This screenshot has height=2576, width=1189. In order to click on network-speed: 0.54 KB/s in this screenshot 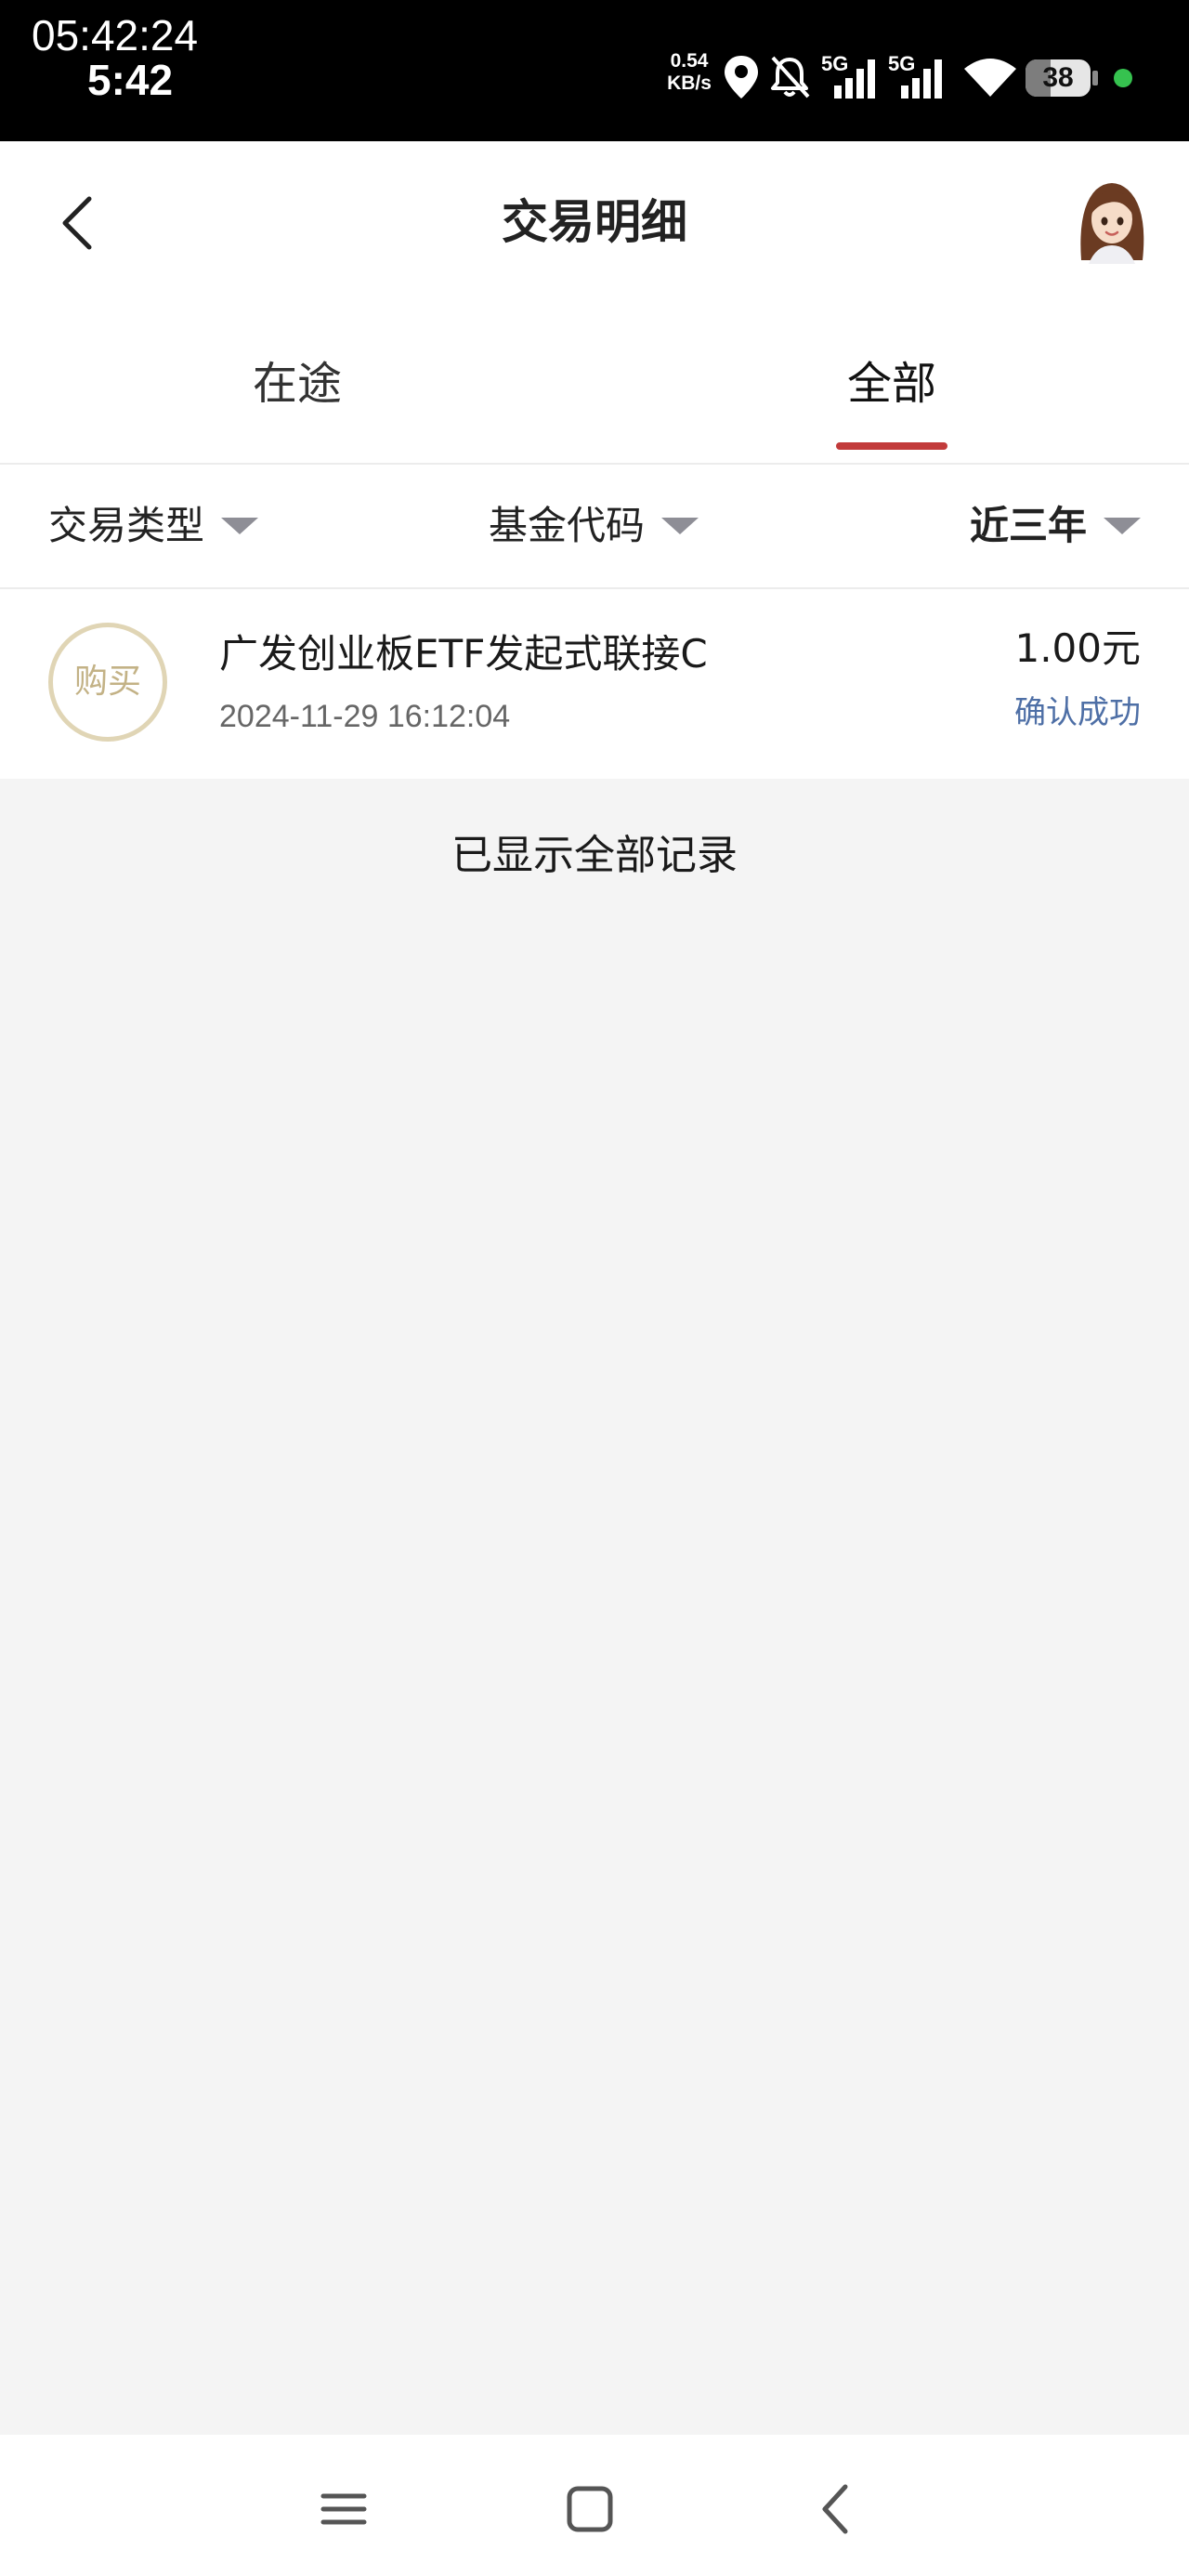, I will do `click(689, 72)`.